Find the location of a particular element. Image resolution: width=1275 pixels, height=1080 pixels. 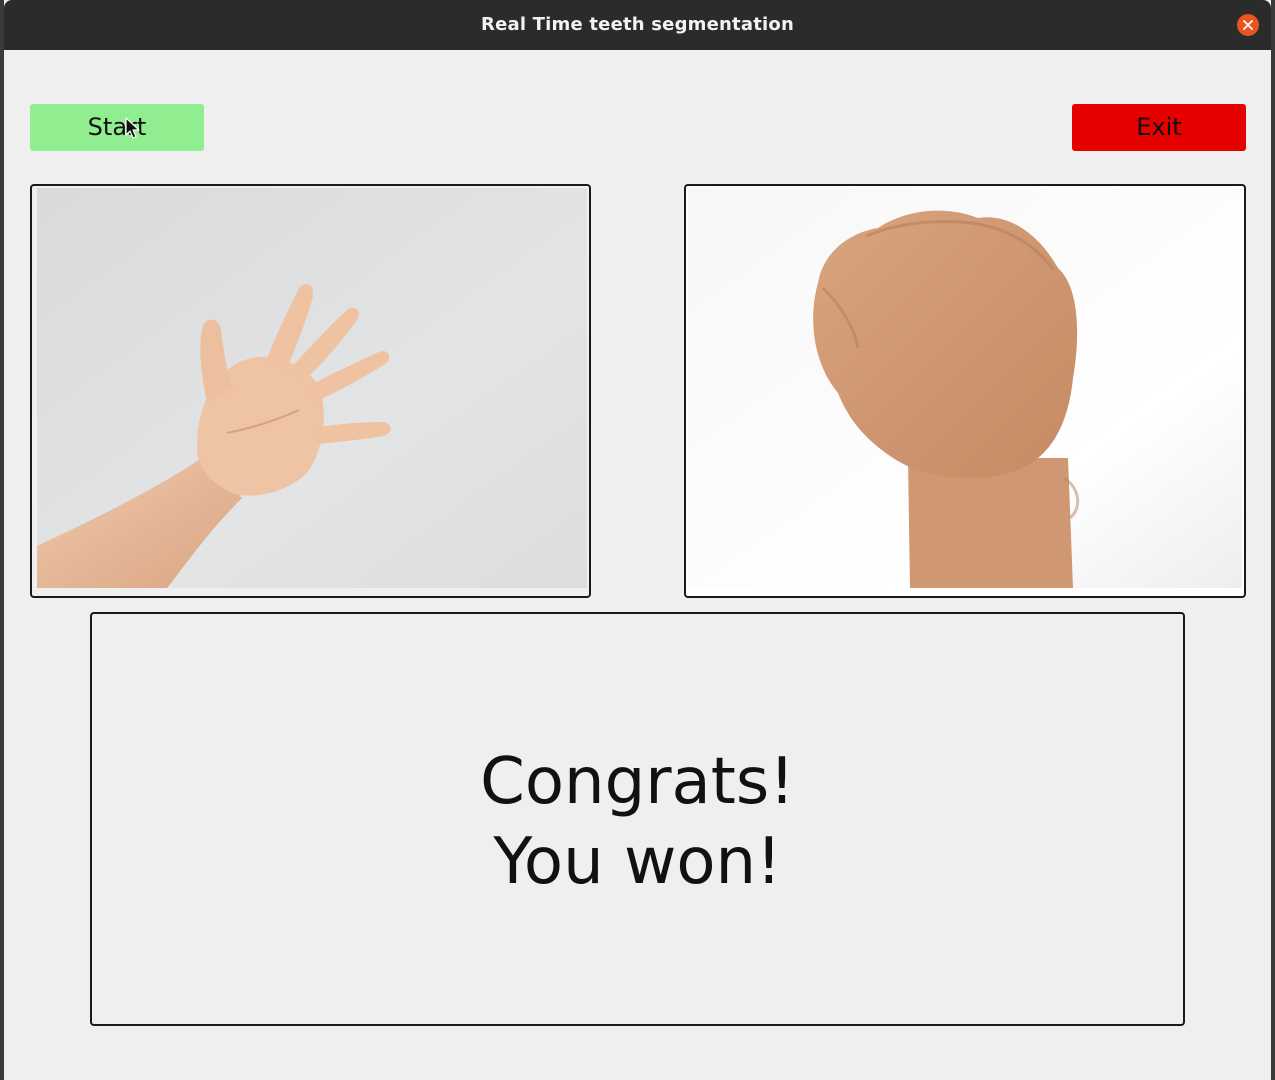

result-line-congrats: Congrats! is located at coordinates (637, 782).